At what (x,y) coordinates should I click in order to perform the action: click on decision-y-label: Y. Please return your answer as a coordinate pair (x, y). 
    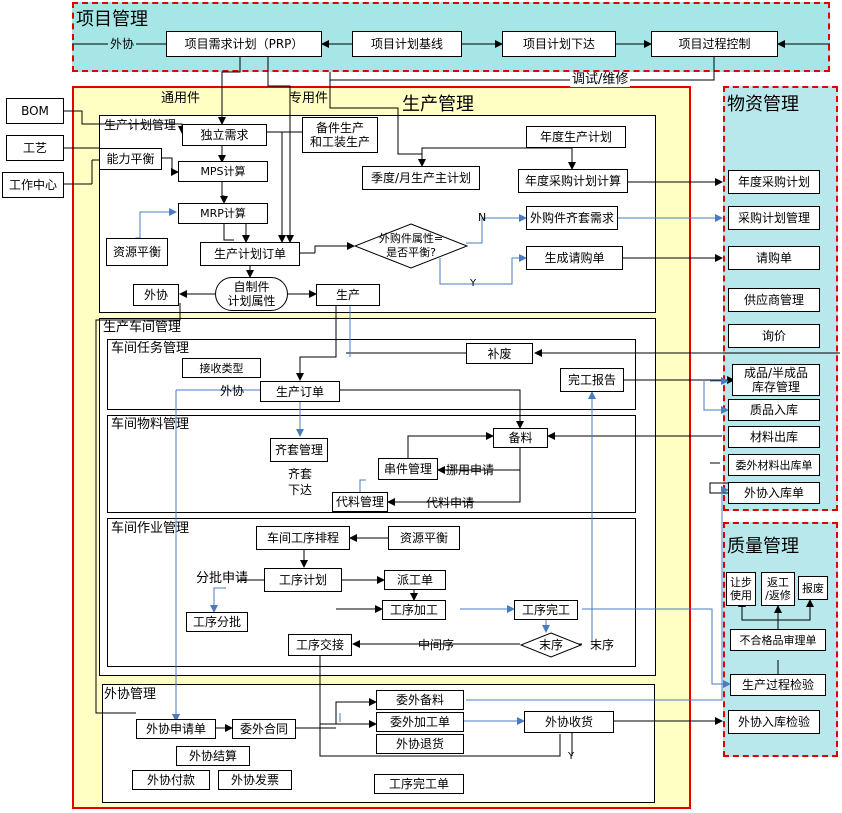
    Looking at the image, I should click on (473, 283).